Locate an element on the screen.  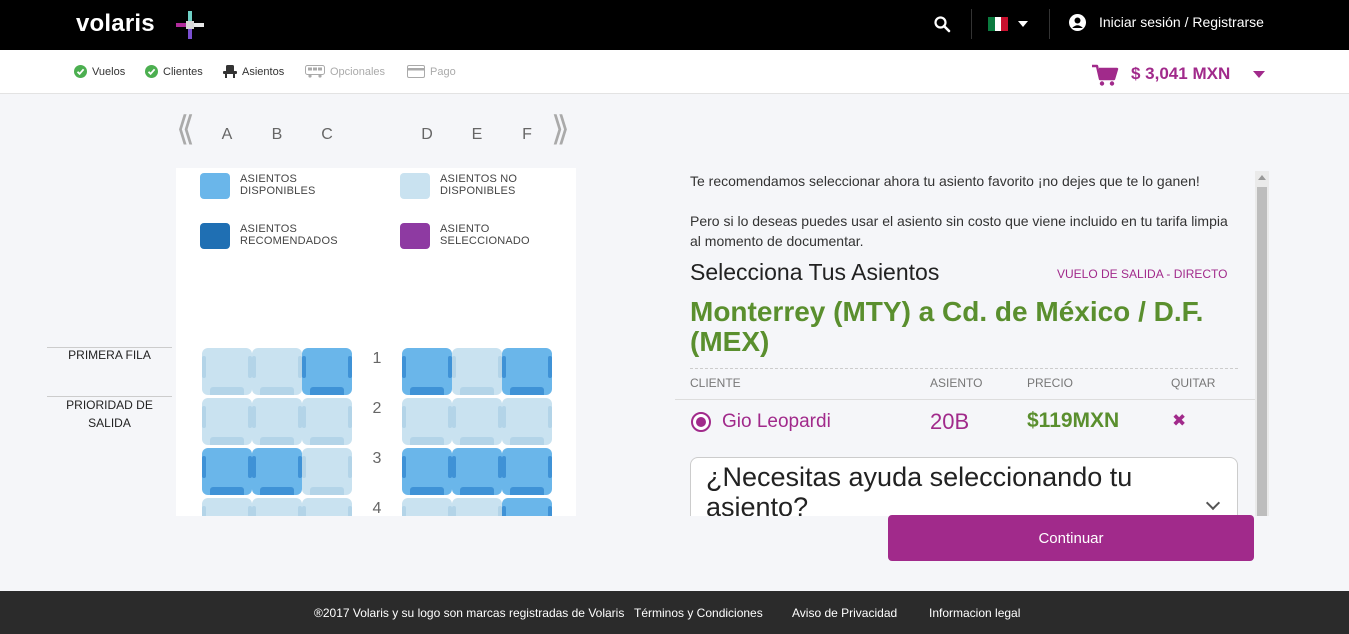
header-client: CLIENTE is located at coordinates (715, 383).